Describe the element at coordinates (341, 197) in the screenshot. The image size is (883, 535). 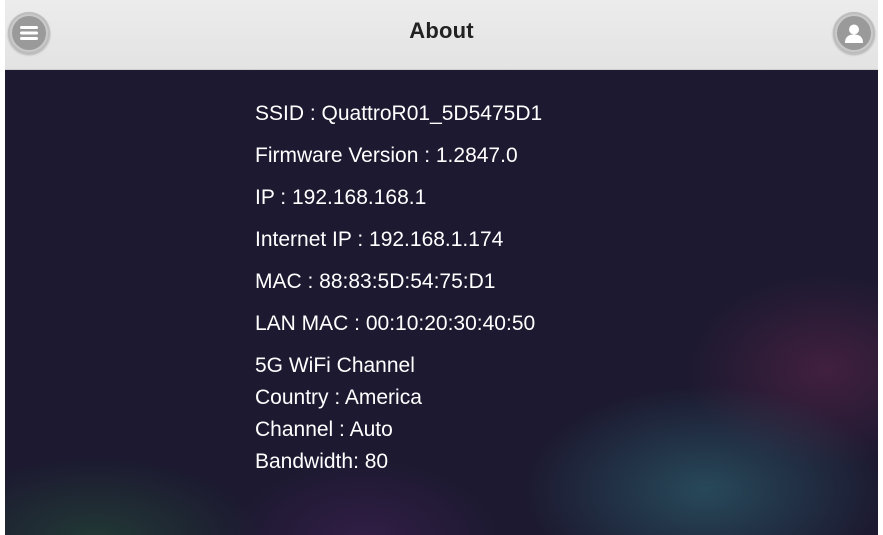
I see `ip-text: IP : 192.168.168.1` at that location.